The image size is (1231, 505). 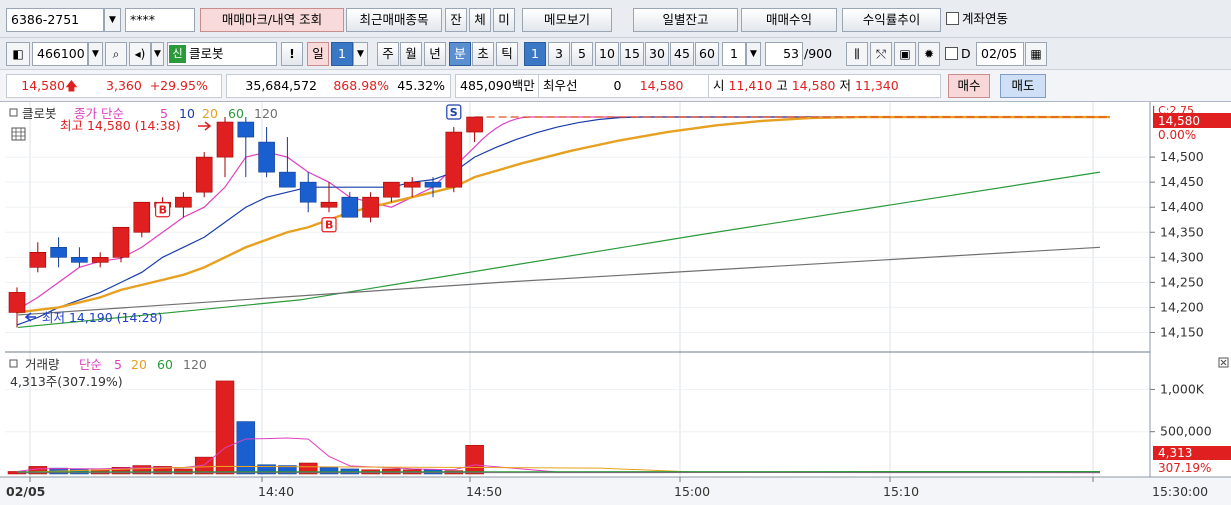 I want to click on account-number-field: 6386-2751, so click(x=55, y=20).